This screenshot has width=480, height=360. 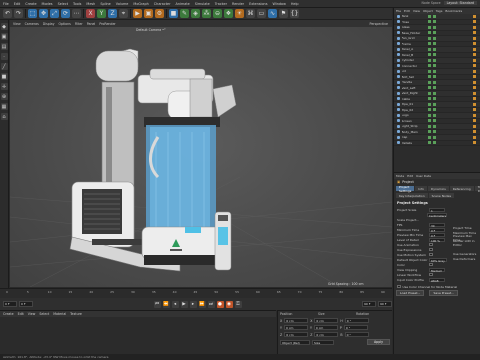 I want to click on menu-mesh: Mesh, so click(x=90, y=4).